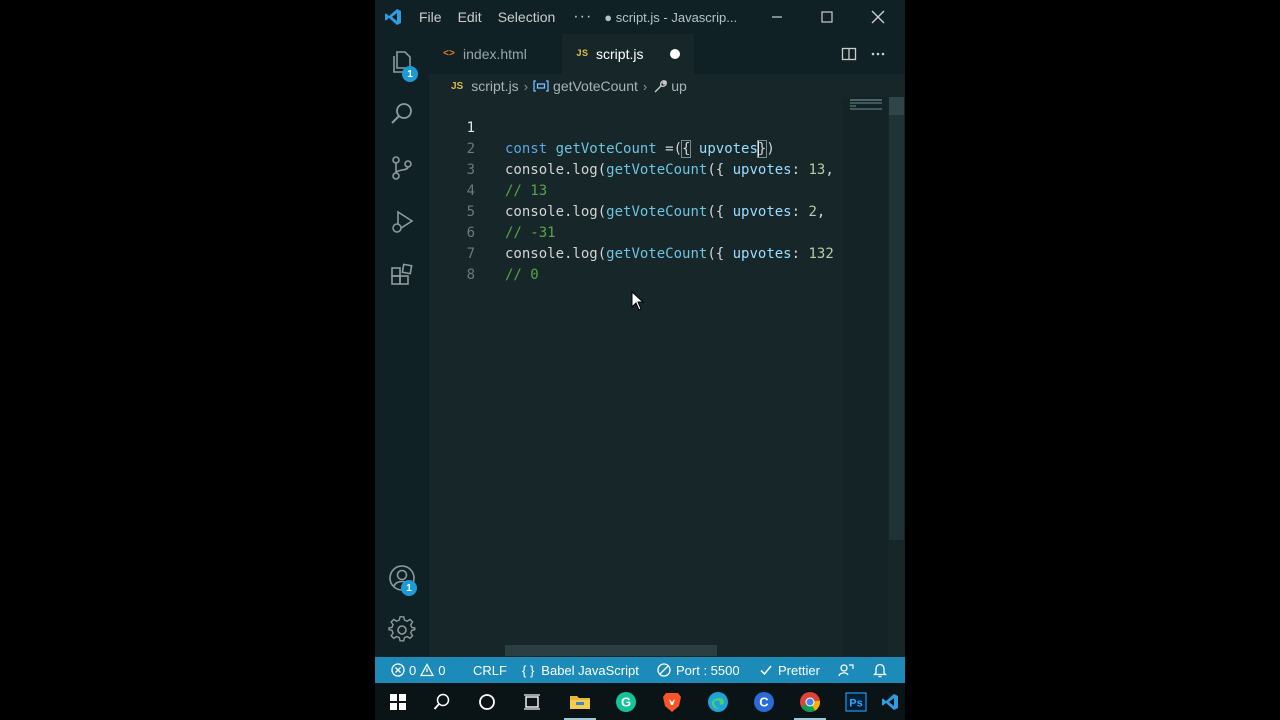 Image resolution: width=1280 pixels, height=720 pixels. What do you see at coordinates (766, 670) in the screenshot?
I see `check-icon` at bounding box center [766, 670].